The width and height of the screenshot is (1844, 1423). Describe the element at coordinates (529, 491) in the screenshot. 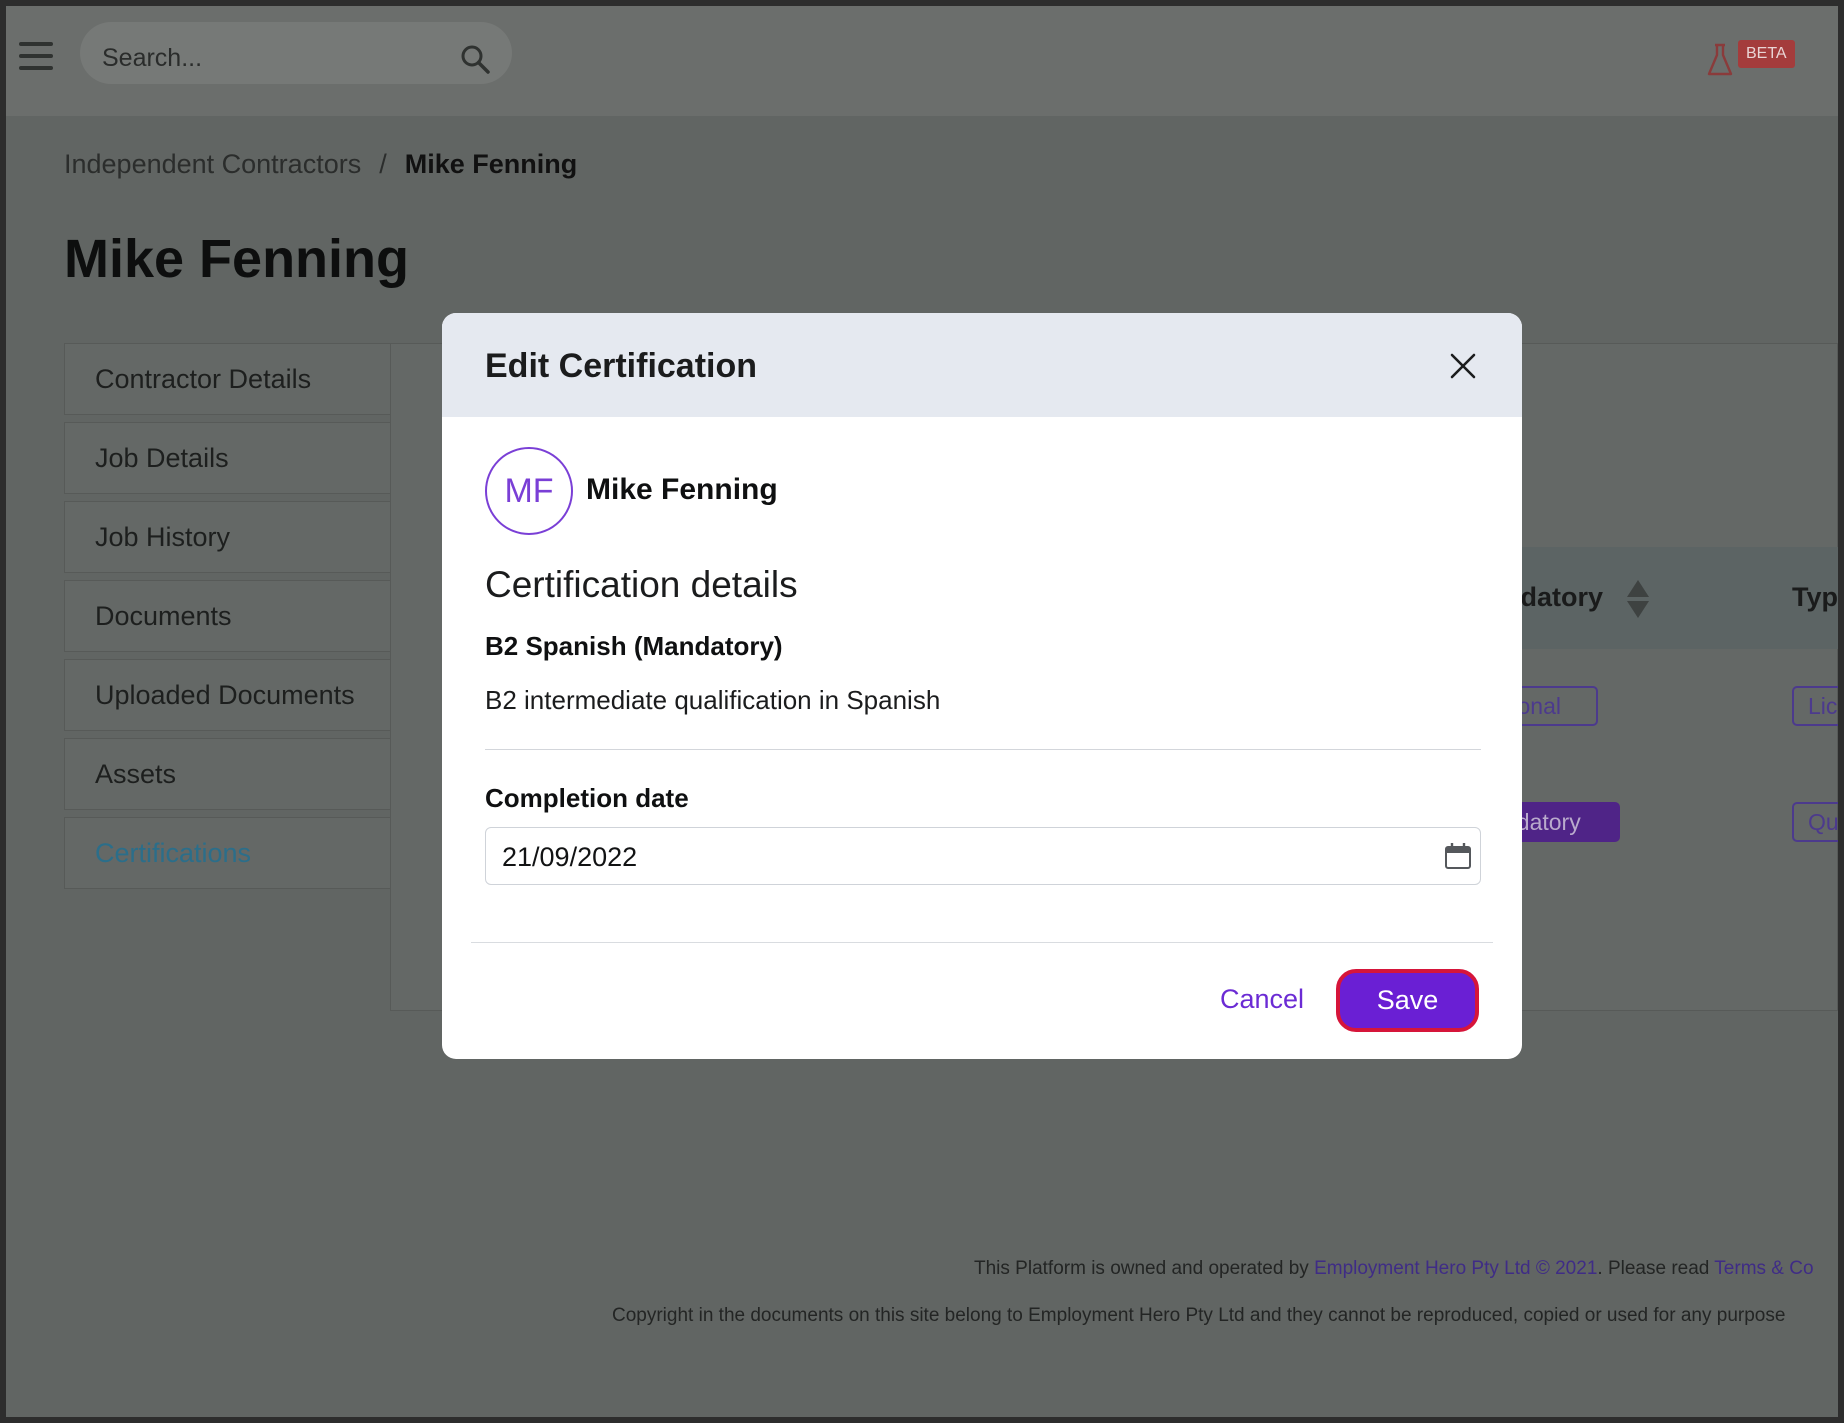

I see `avatar: MF` at that location.